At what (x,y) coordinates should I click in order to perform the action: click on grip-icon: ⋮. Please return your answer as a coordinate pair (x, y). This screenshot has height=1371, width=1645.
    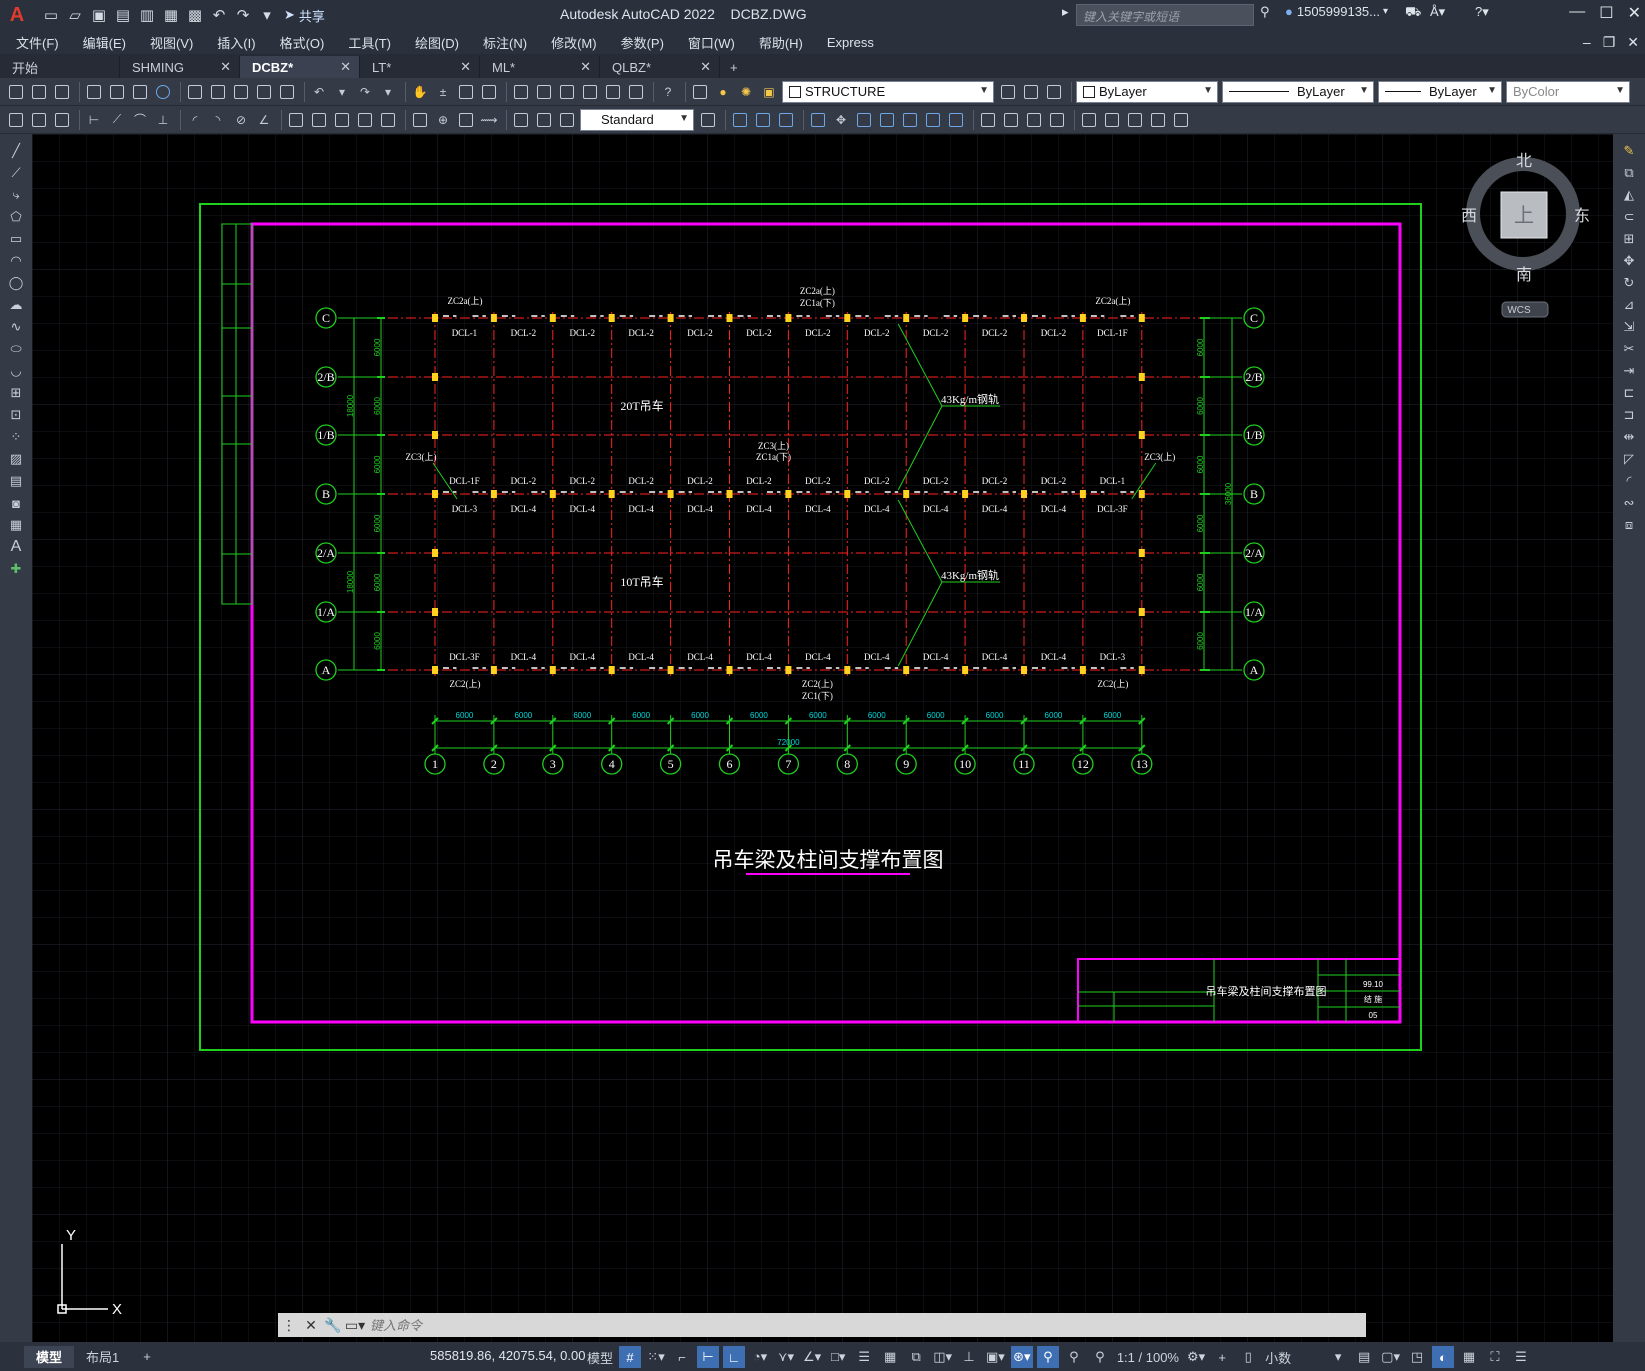
    Looking at the image, I should click on (289, 1325).